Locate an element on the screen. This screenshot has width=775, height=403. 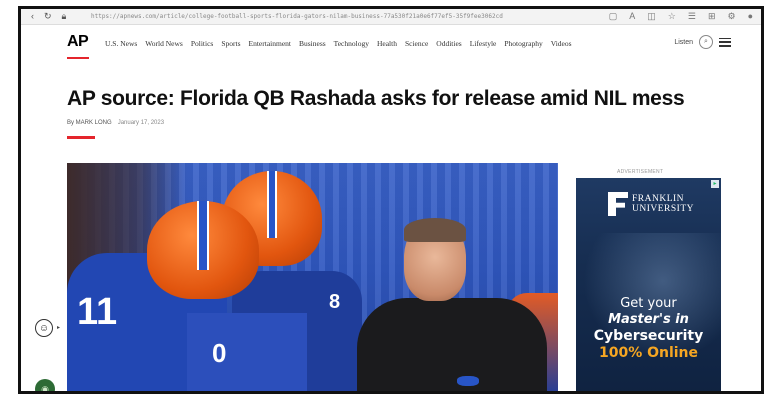
nav-videos: Videos is located at coordinates (561, 43).